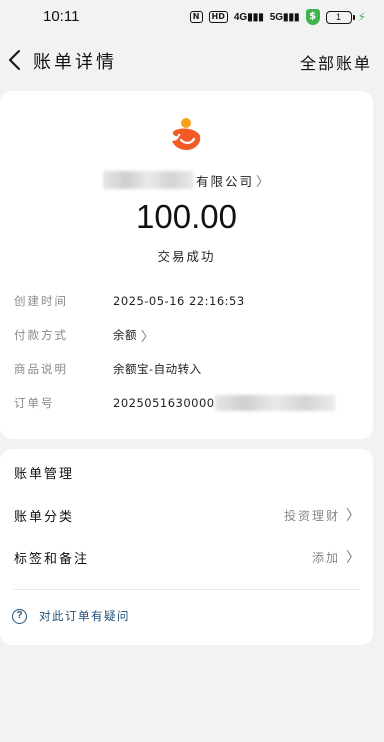 The height and width of the screenshot is (742, 384). I want to click on nfc-icon: N, so click(196, 17).